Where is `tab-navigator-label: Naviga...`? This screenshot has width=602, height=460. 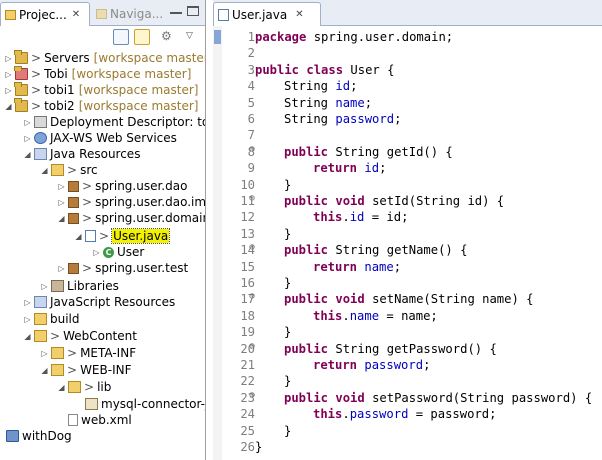
tab-navigator-label: Naviga... is located at coordinates (137, 14).